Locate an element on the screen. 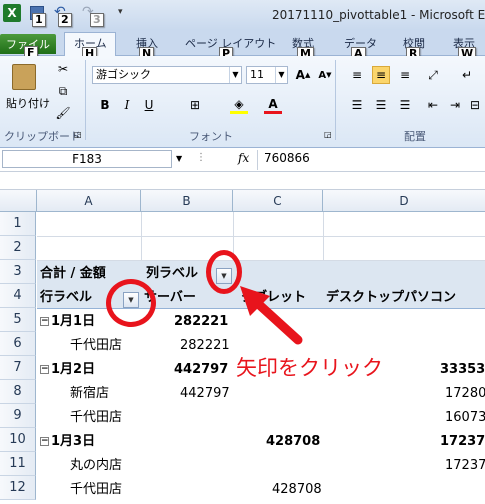 The image size is (485, 504). cell-d9: 16073 is located at coordinates (465, 418).